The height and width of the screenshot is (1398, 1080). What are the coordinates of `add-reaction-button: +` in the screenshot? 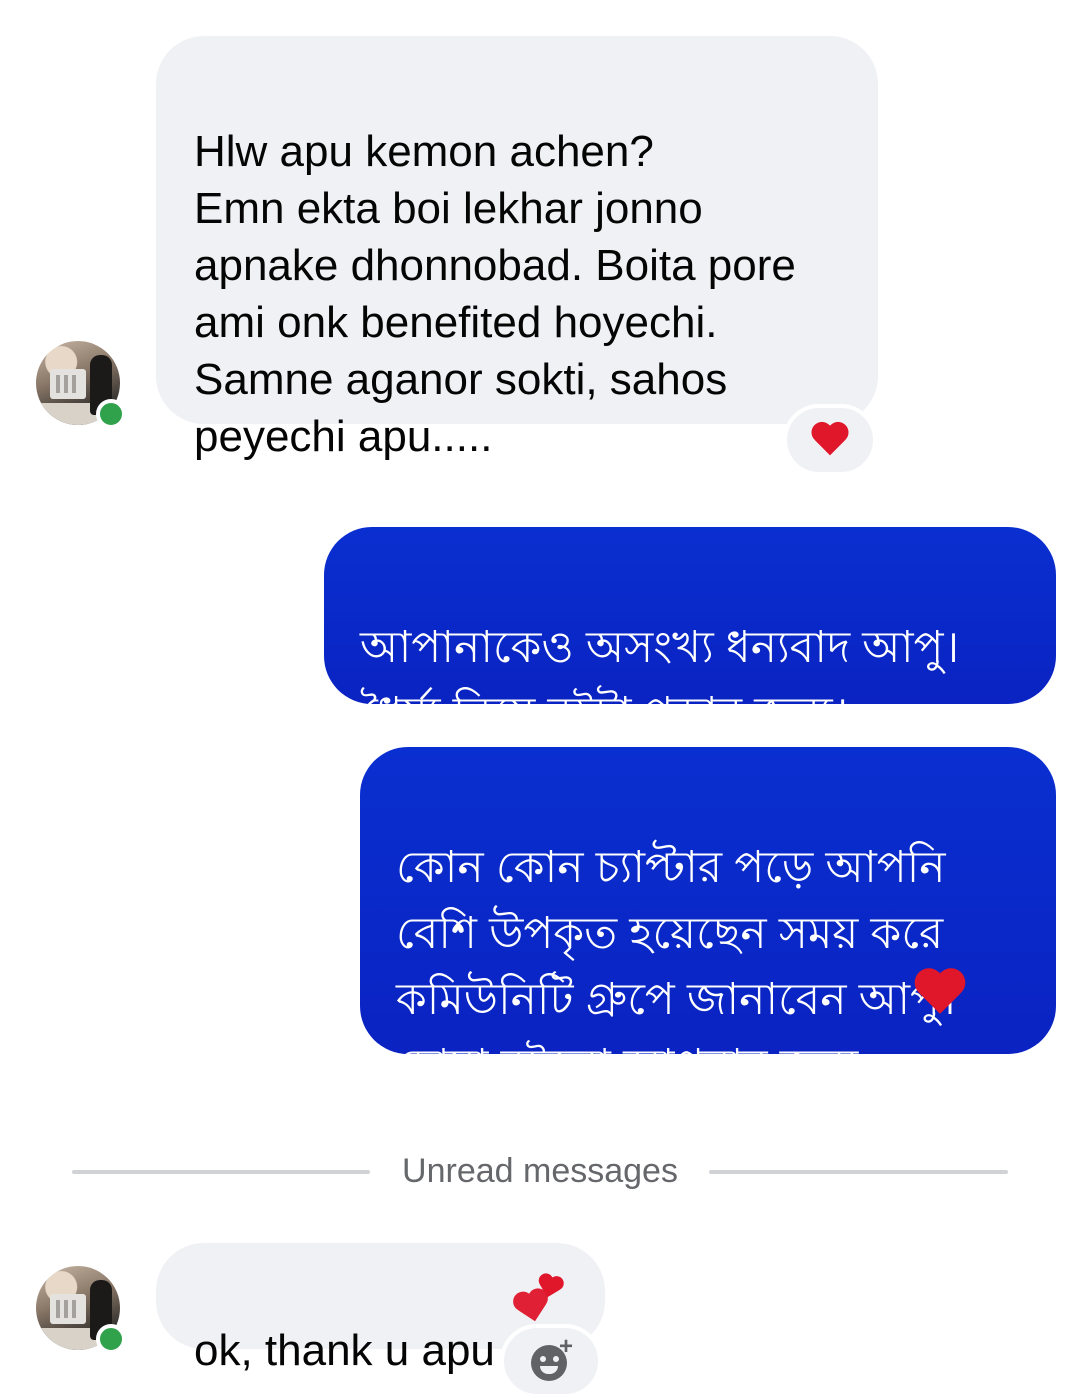 It's located at (551, 1361).